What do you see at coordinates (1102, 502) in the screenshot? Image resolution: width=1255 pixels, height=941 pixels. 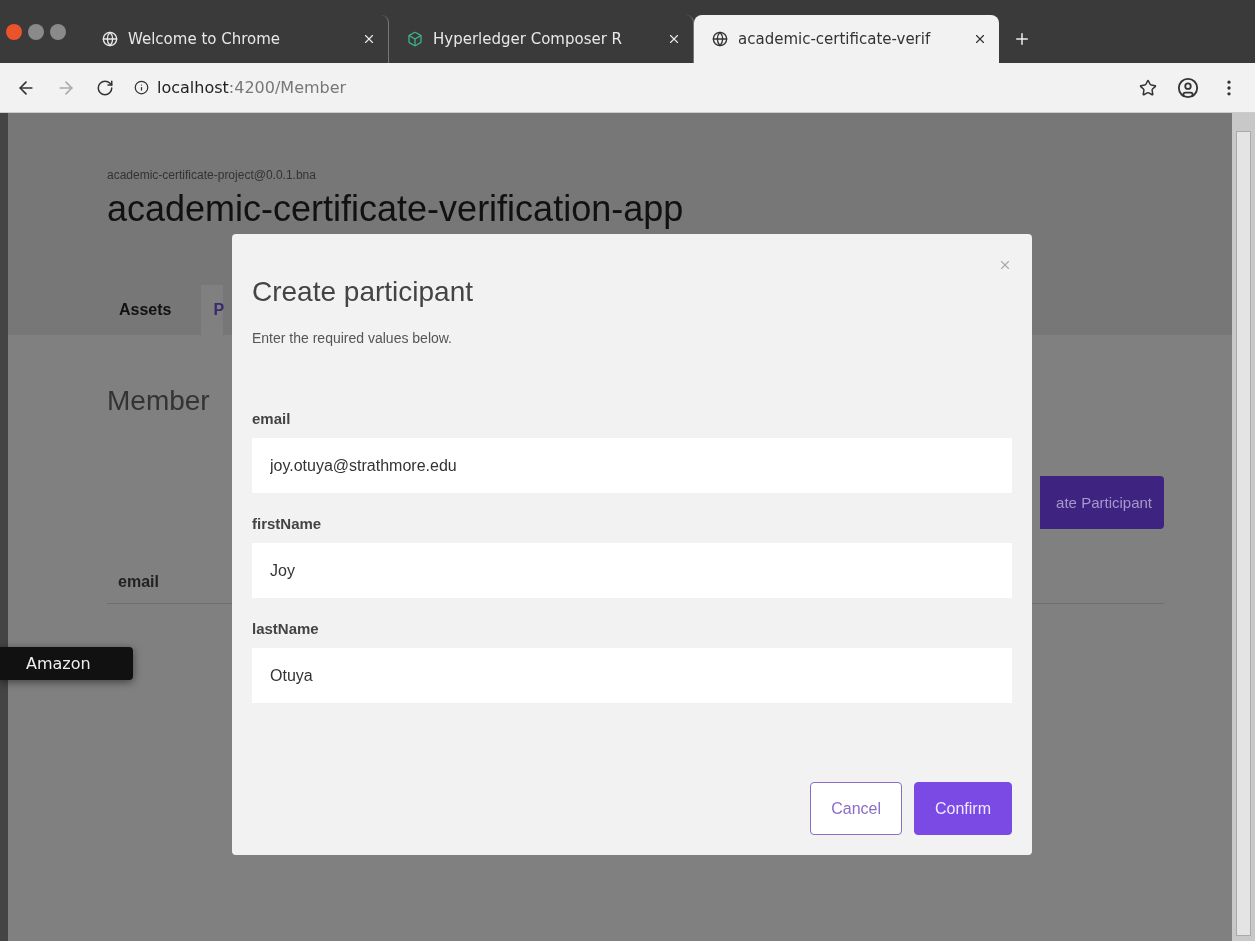 I see `create-participant-button: ate Participant` at bounding box center [1102, 502].